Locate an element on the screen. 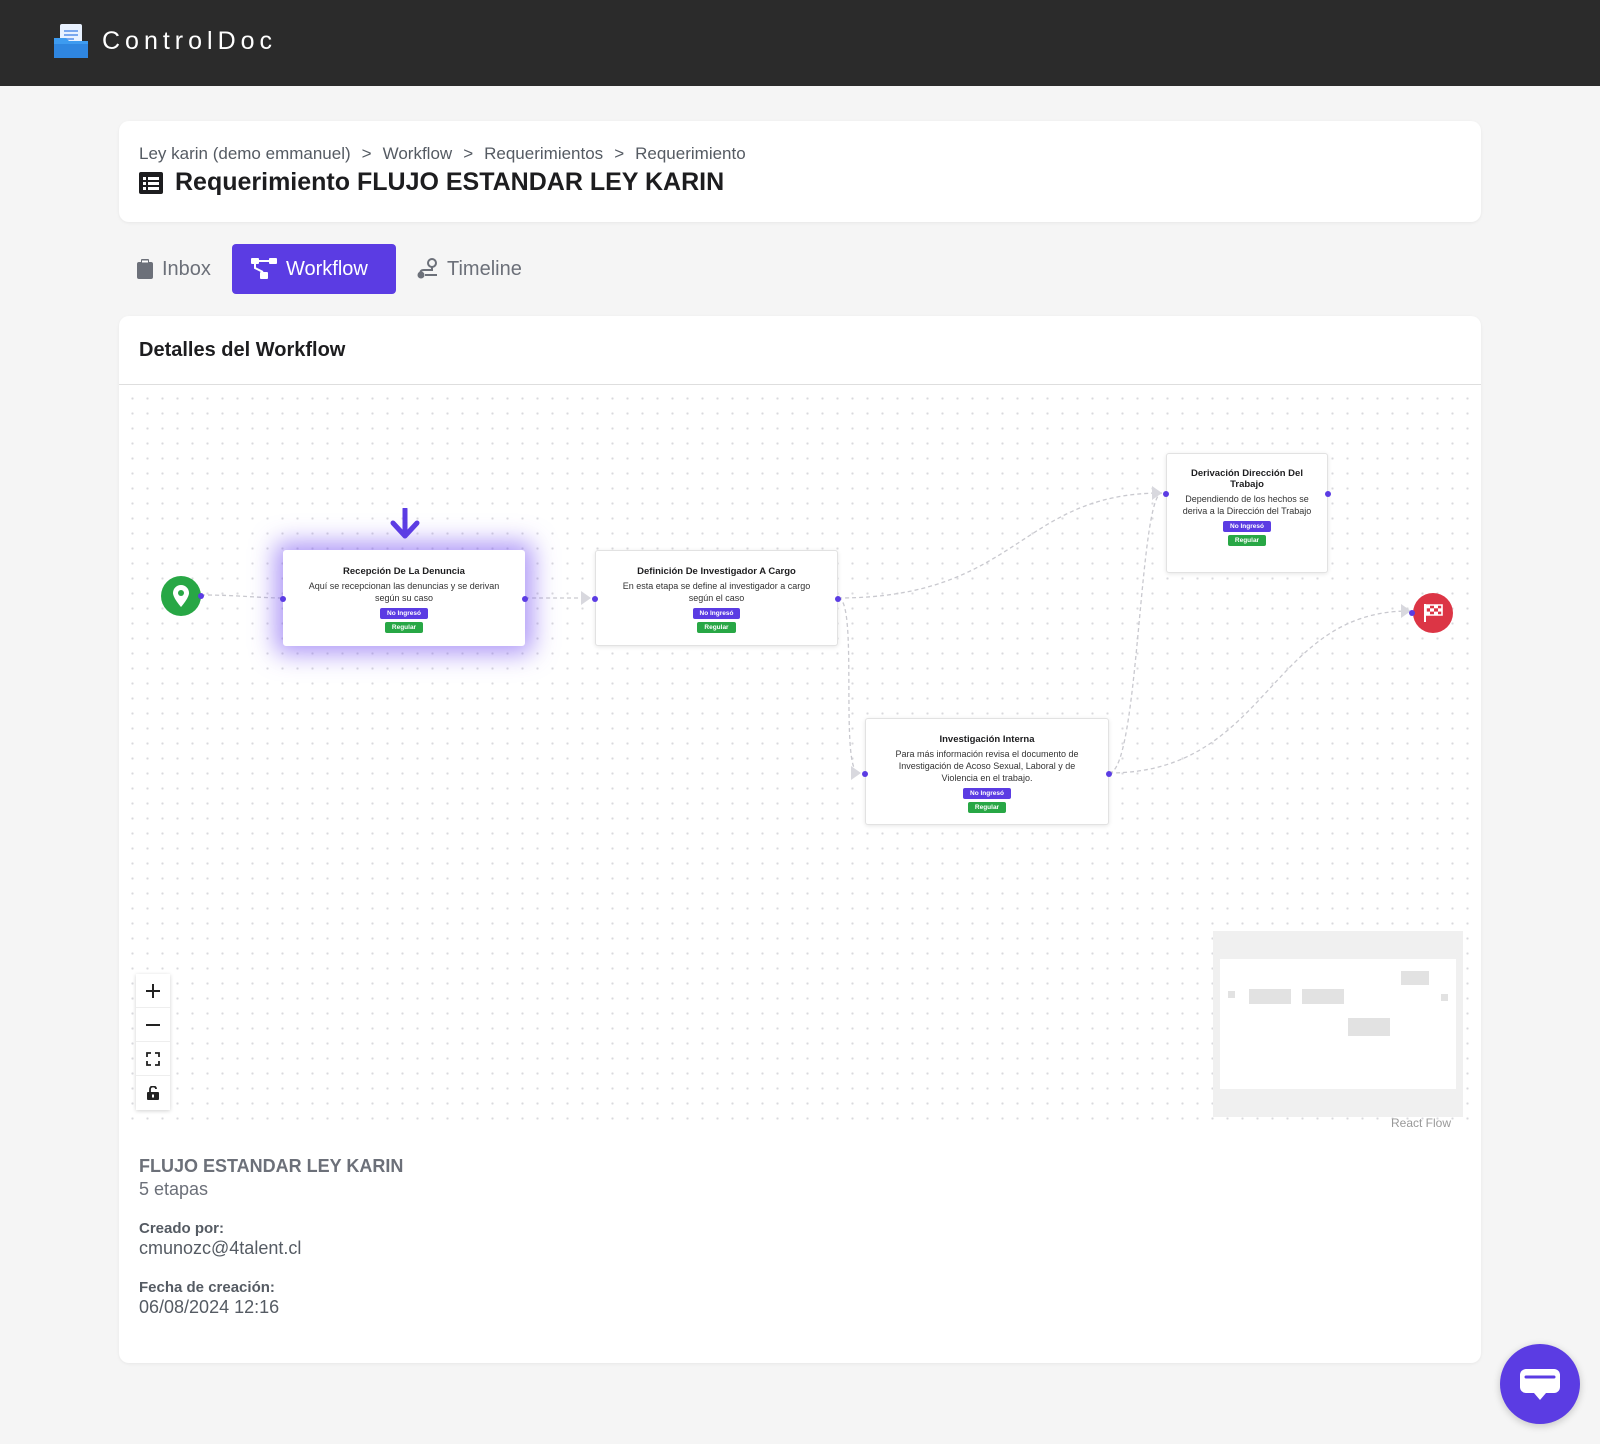 The image size is (1600, 1444). map-pin-icon is located at coordinates (181, 596).